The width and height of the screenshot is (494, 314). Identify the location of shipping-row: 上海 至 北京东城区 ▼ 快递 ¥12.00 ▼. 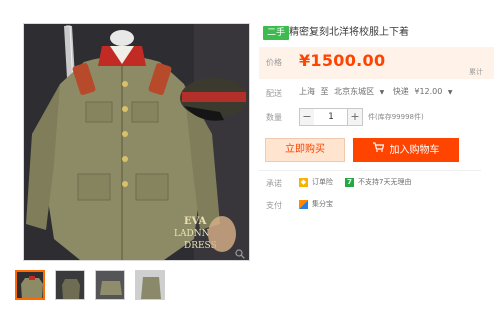
(379, 91).